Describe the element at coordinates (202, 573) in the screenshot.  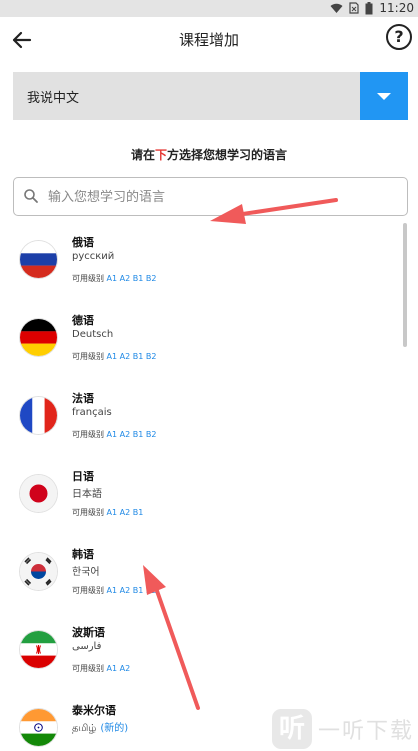
I see `language-item-korean: 韩语 한국어 可用级别 A1 A2 B1 B2` at that location.